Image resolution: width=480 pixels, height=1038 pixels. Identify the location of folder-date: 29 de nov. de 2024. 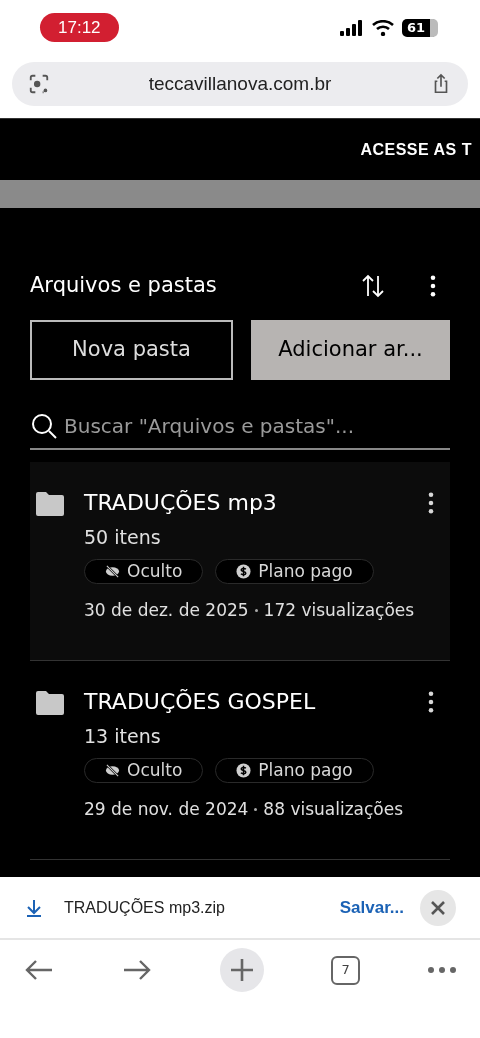
(166, 809).